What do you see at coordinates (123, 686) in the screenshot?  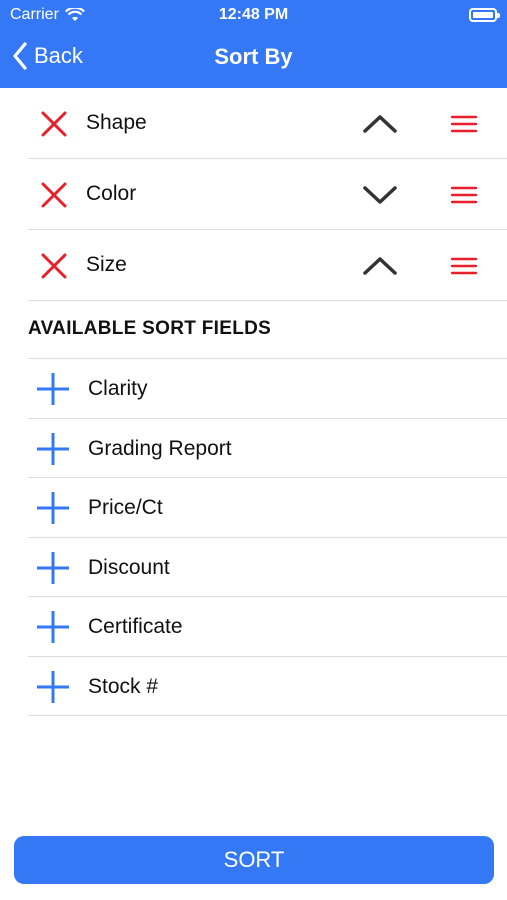 I see `available-field-label: Stock #` at bounding box center [123, 686].